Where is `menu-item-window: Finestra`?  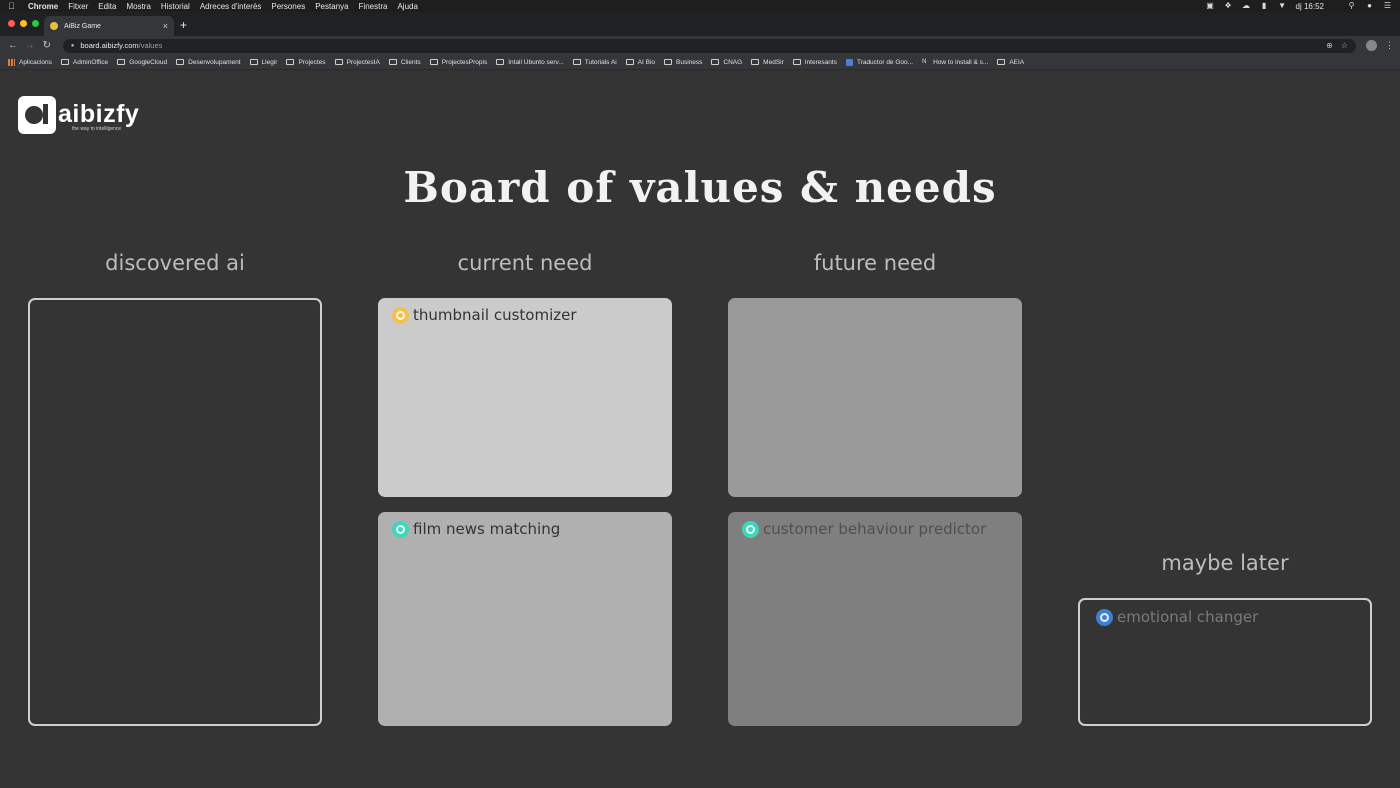
menu-item-window: Finestra is located at coordinates (373, 6).